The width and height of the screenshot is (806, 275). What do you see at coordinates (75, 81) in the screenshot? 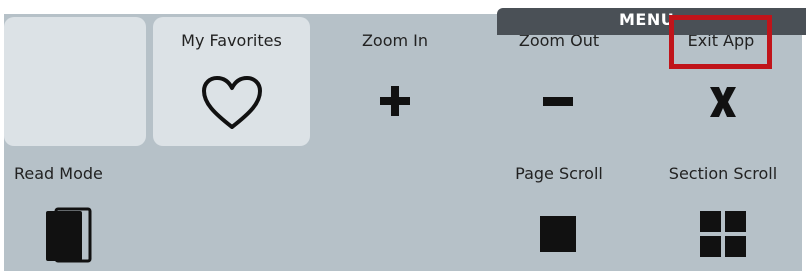
I see `blank-tile` at bounding box center [75, 81].